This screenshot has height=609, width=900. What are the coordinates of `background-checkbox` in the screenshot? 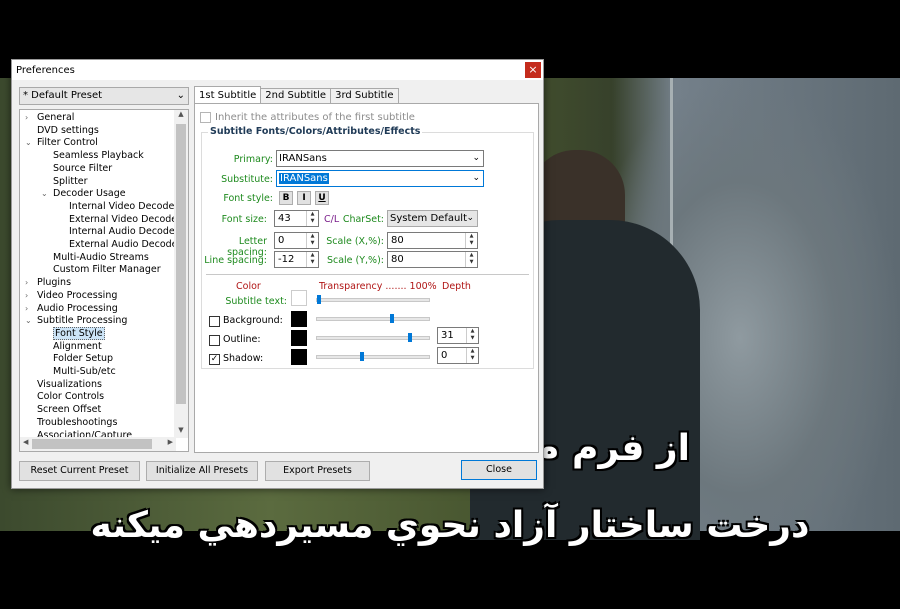 It's located at (214, 321).